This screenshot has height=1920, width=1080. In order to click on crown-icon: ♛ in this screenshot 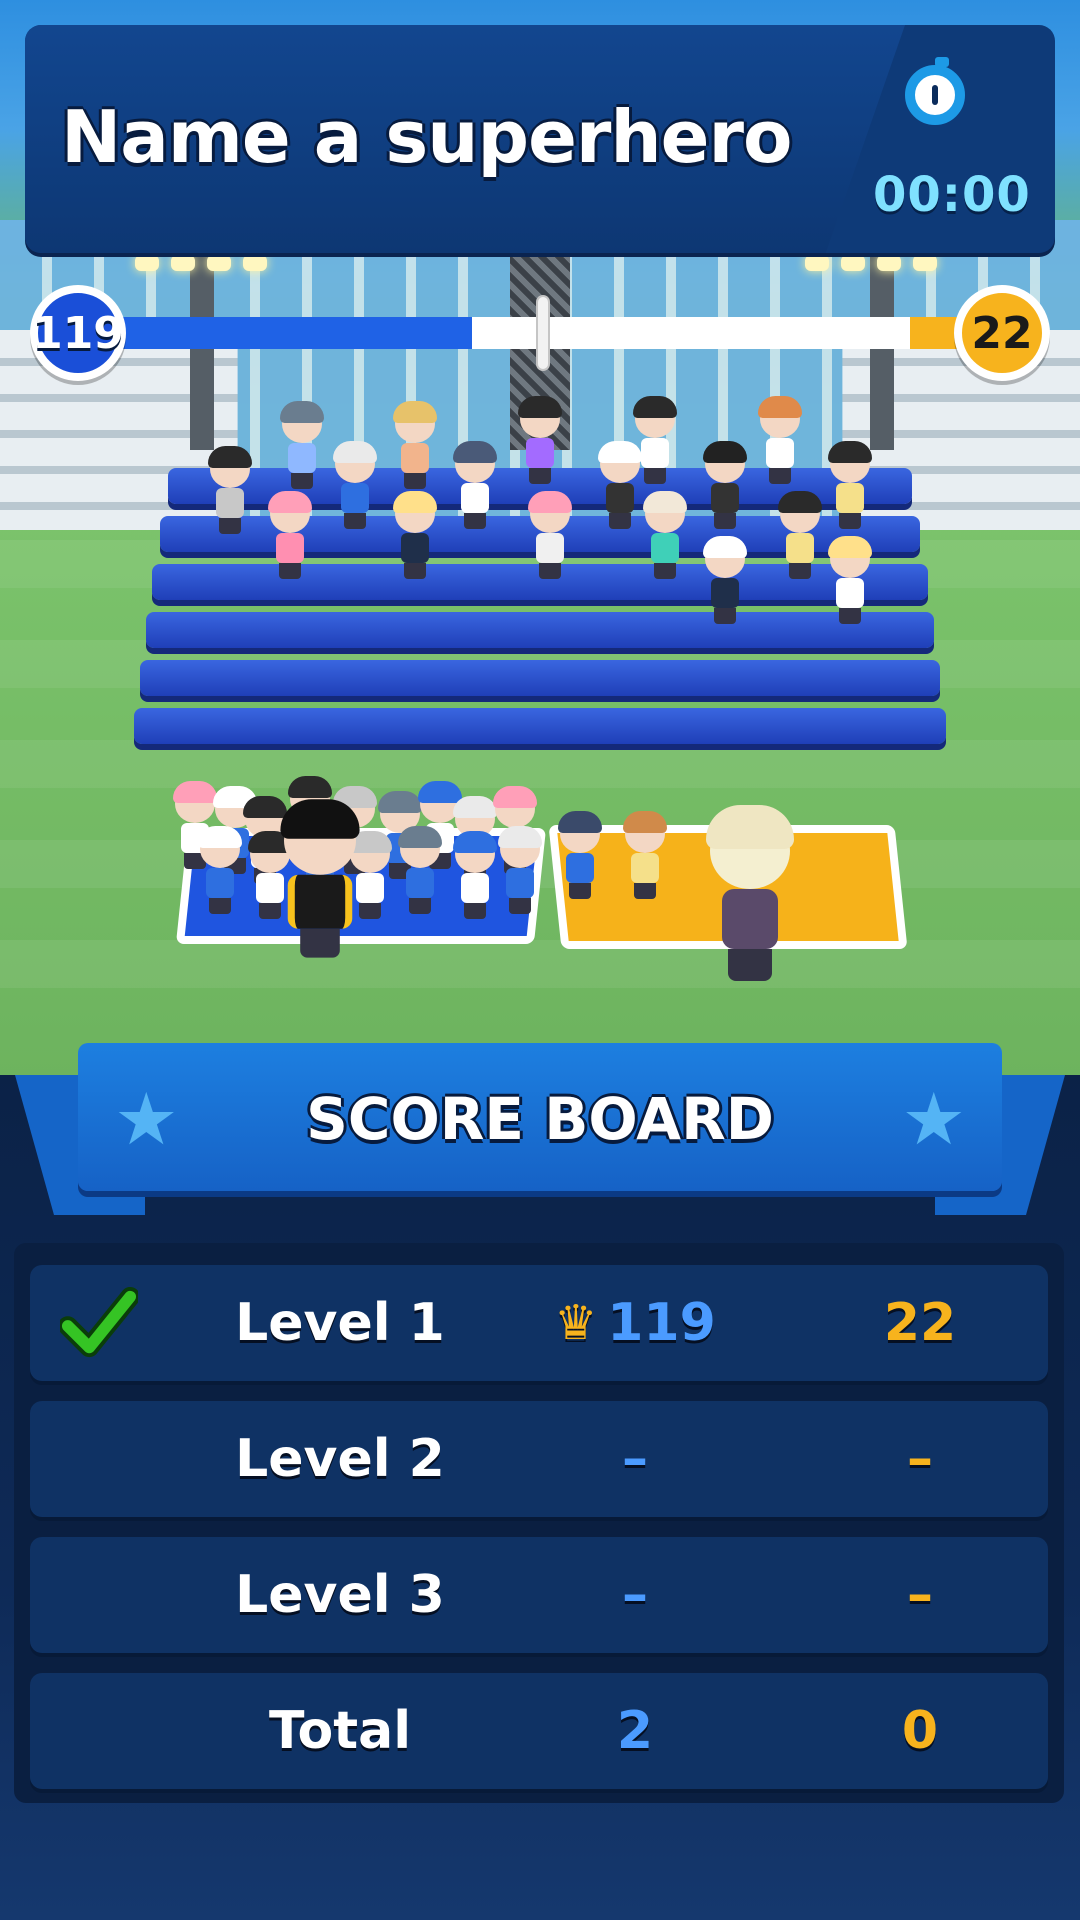, I will do `click(576, 1323)`.